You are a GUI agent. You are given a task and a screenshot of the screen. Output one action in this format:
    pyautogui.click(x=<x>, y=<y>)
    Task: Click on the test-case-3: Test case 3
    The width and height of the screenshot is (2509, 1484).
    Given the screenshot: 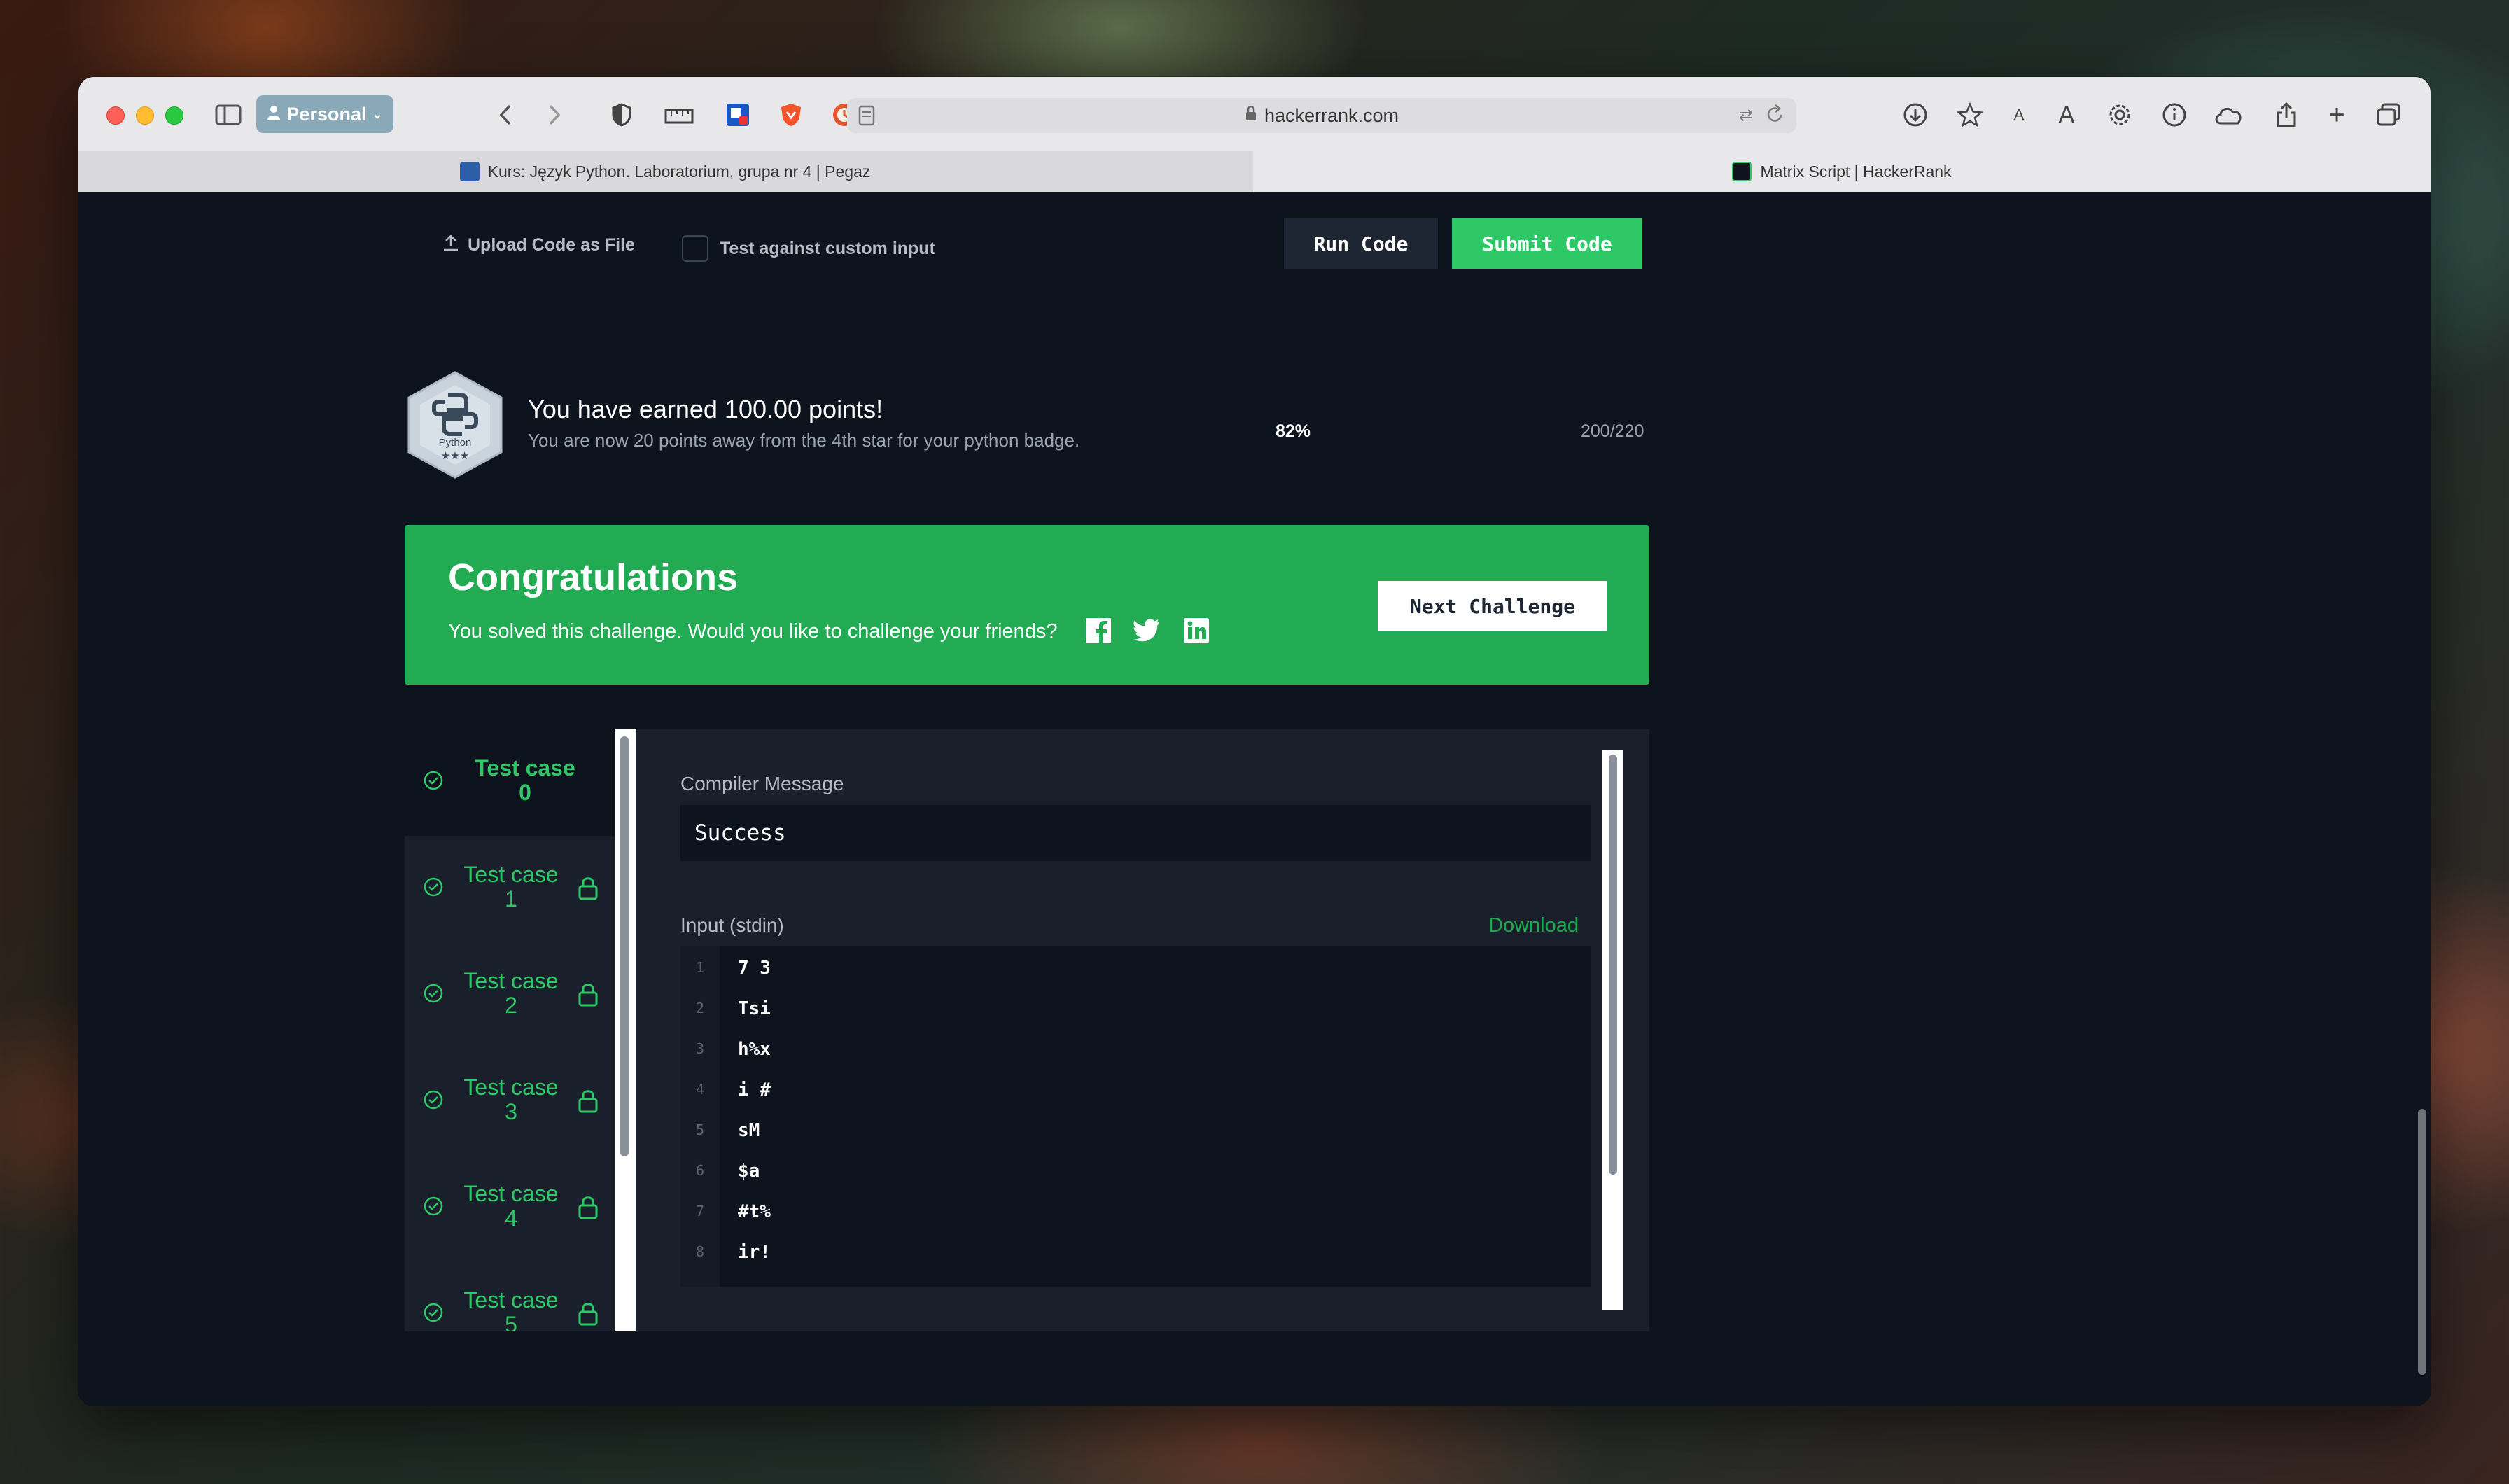 What is the action you would take?
    pyautogui.click(x=510, y=1102)
    